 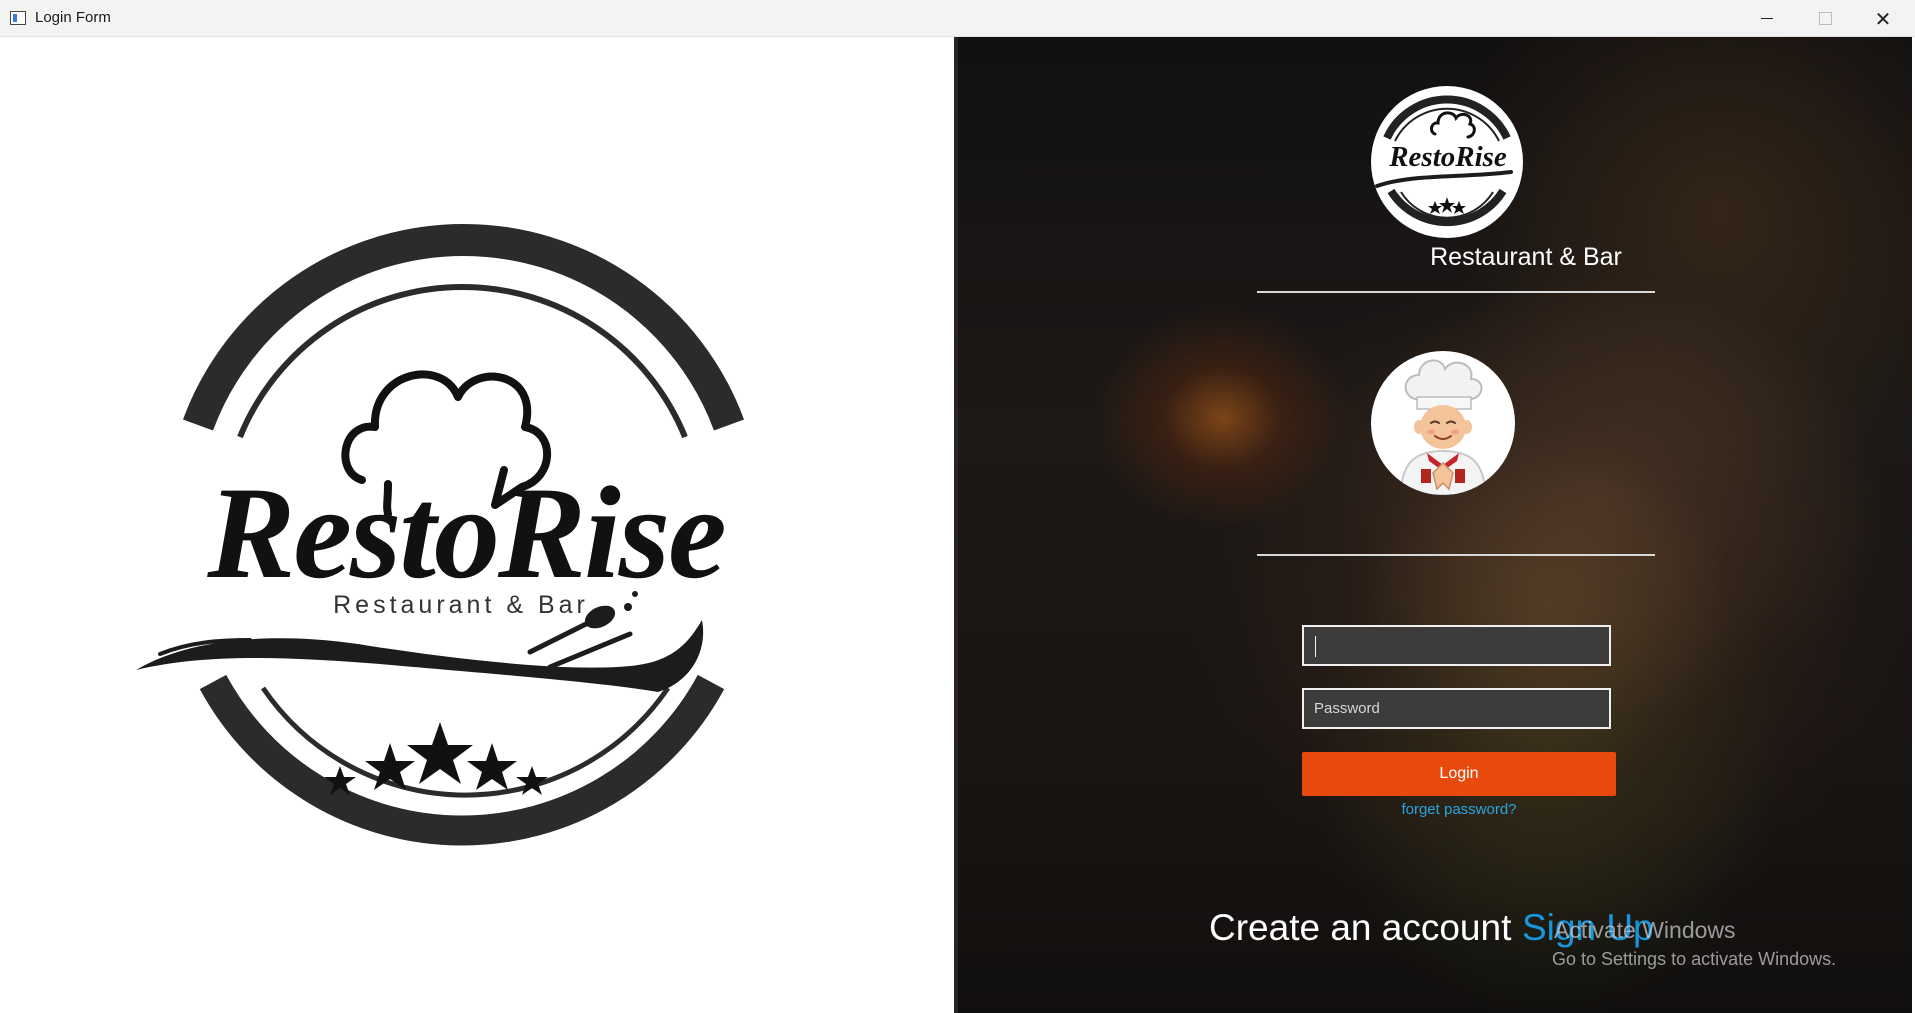 I want to click on close-button: ✕, so click(x=1883, y=18).